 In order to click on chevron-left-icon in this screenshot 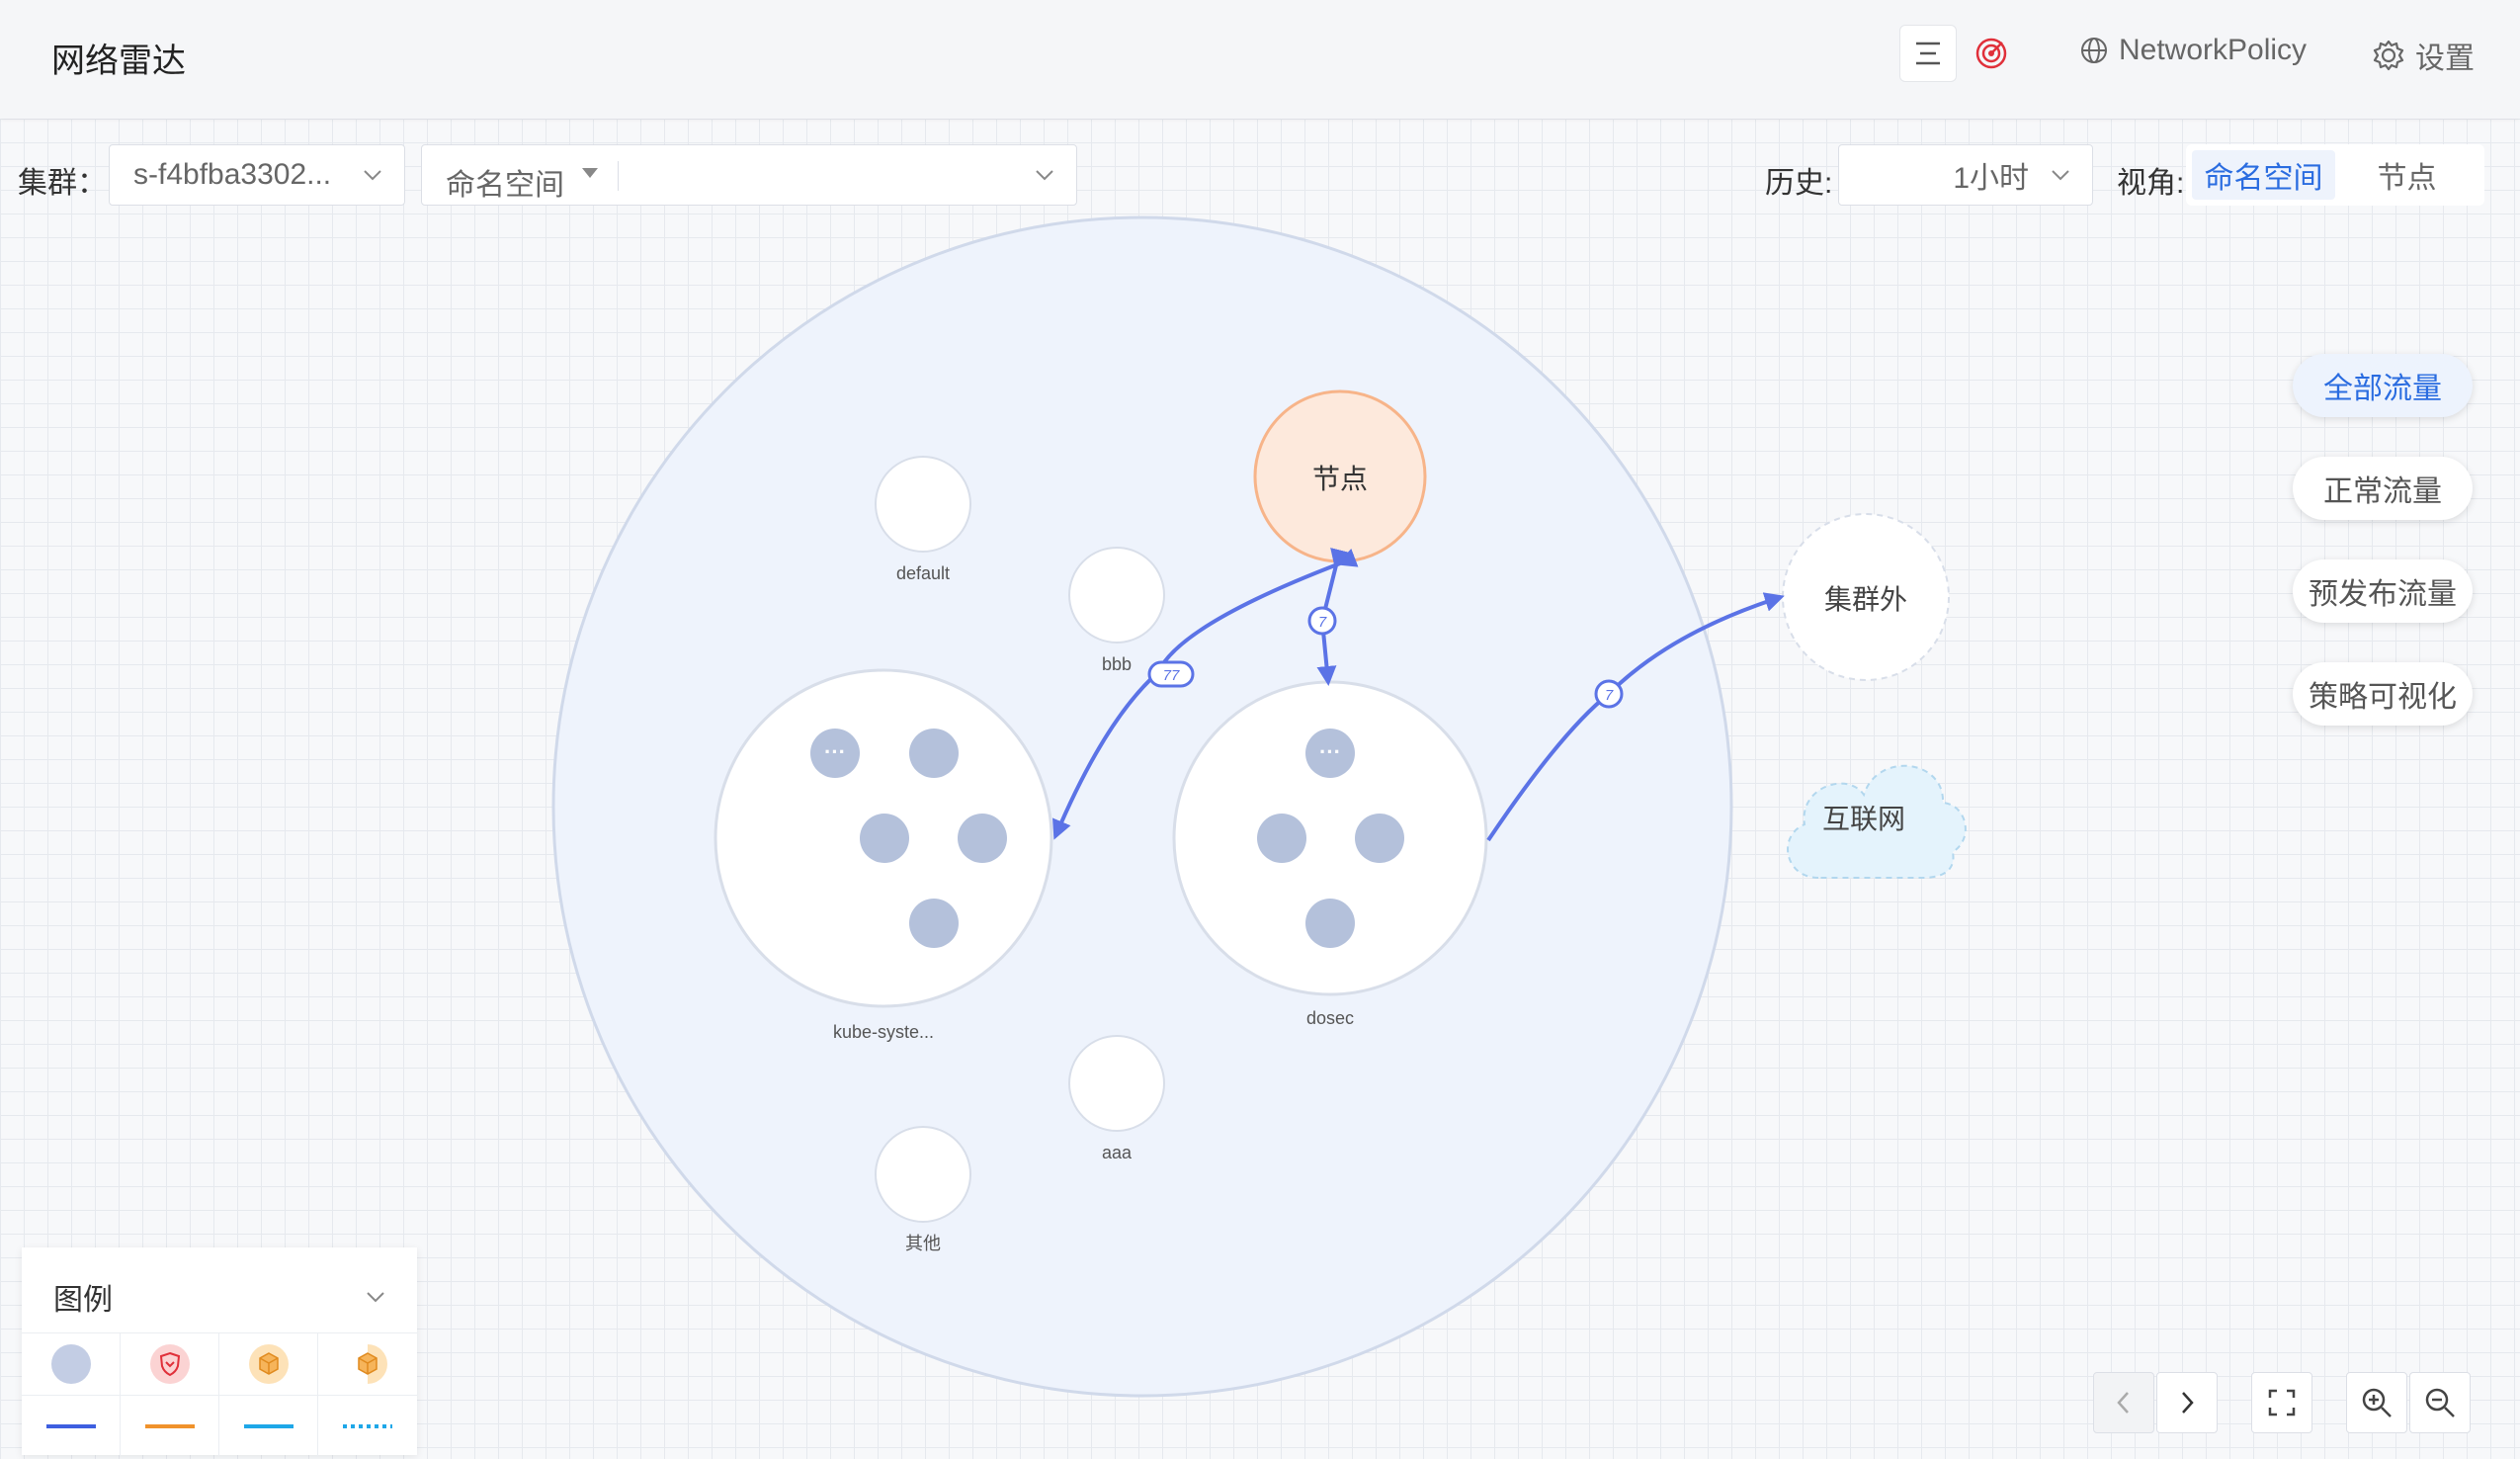, I will do `click(2123, 1403)`.